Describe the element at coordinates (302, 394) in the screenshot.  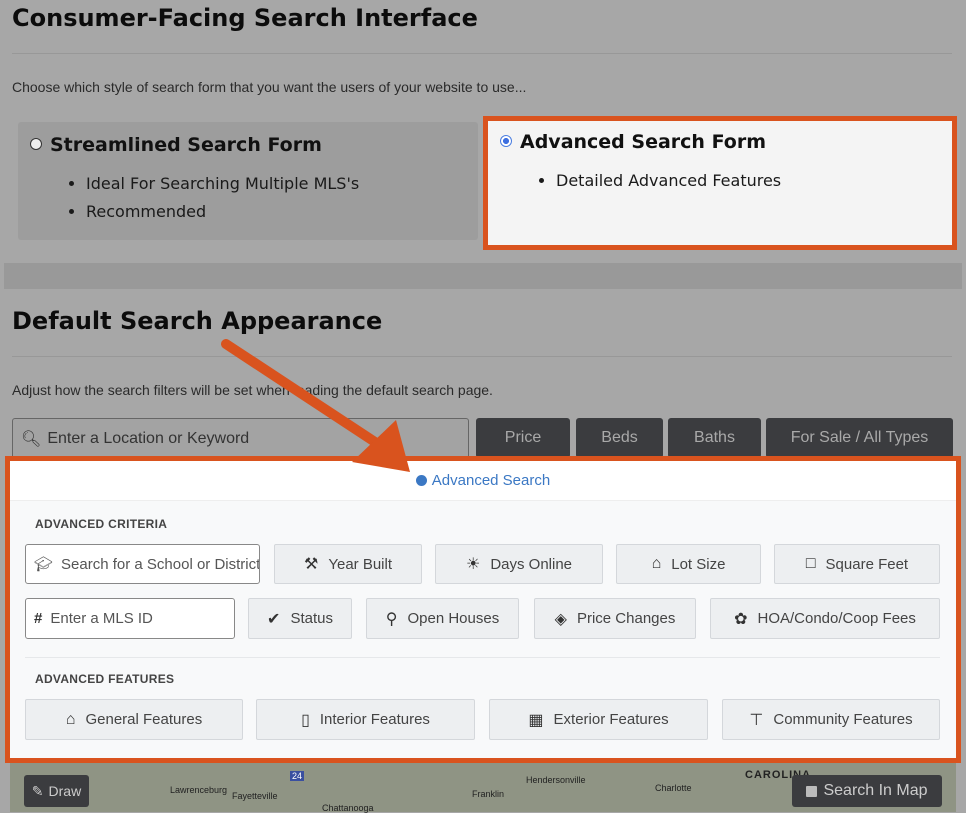
I see `arrow-shaft` at that location.